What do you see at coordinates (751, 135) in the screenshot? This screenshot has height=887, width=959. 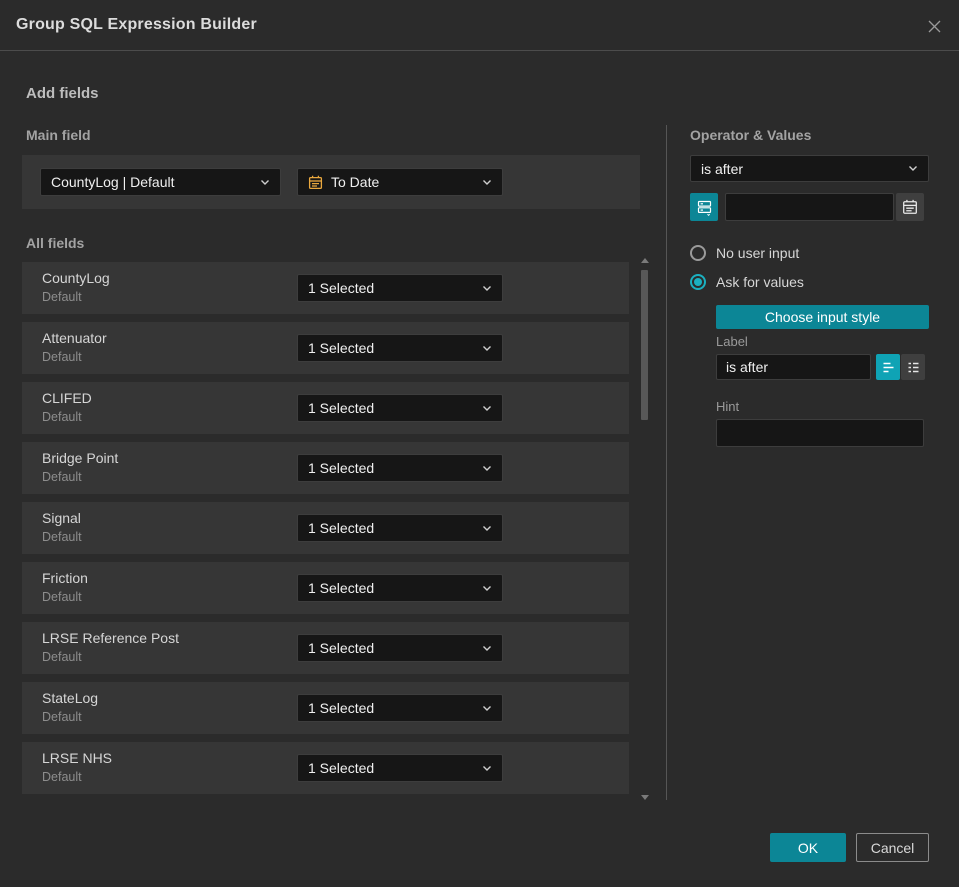 I see `operator-values-heading: Operator & Values` at bounding box center [751, 135].